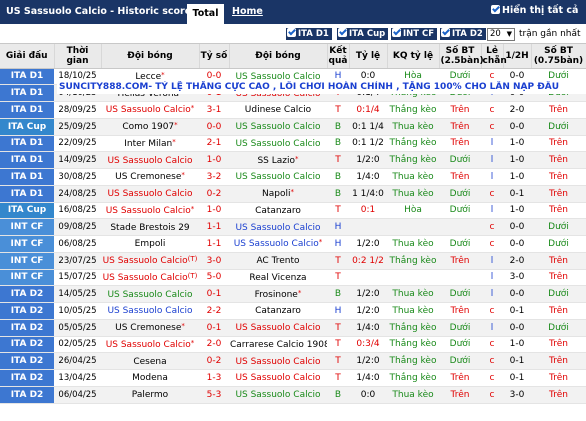  What do you see at coordinates (247, 11) in the screenshot?
I see `tab-home: Home` at bounding box center [247, 11].